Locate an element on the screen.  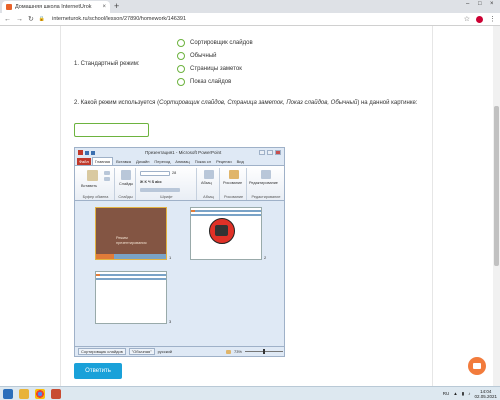
scrollbar-thumb is located at coordinates (496, 186).